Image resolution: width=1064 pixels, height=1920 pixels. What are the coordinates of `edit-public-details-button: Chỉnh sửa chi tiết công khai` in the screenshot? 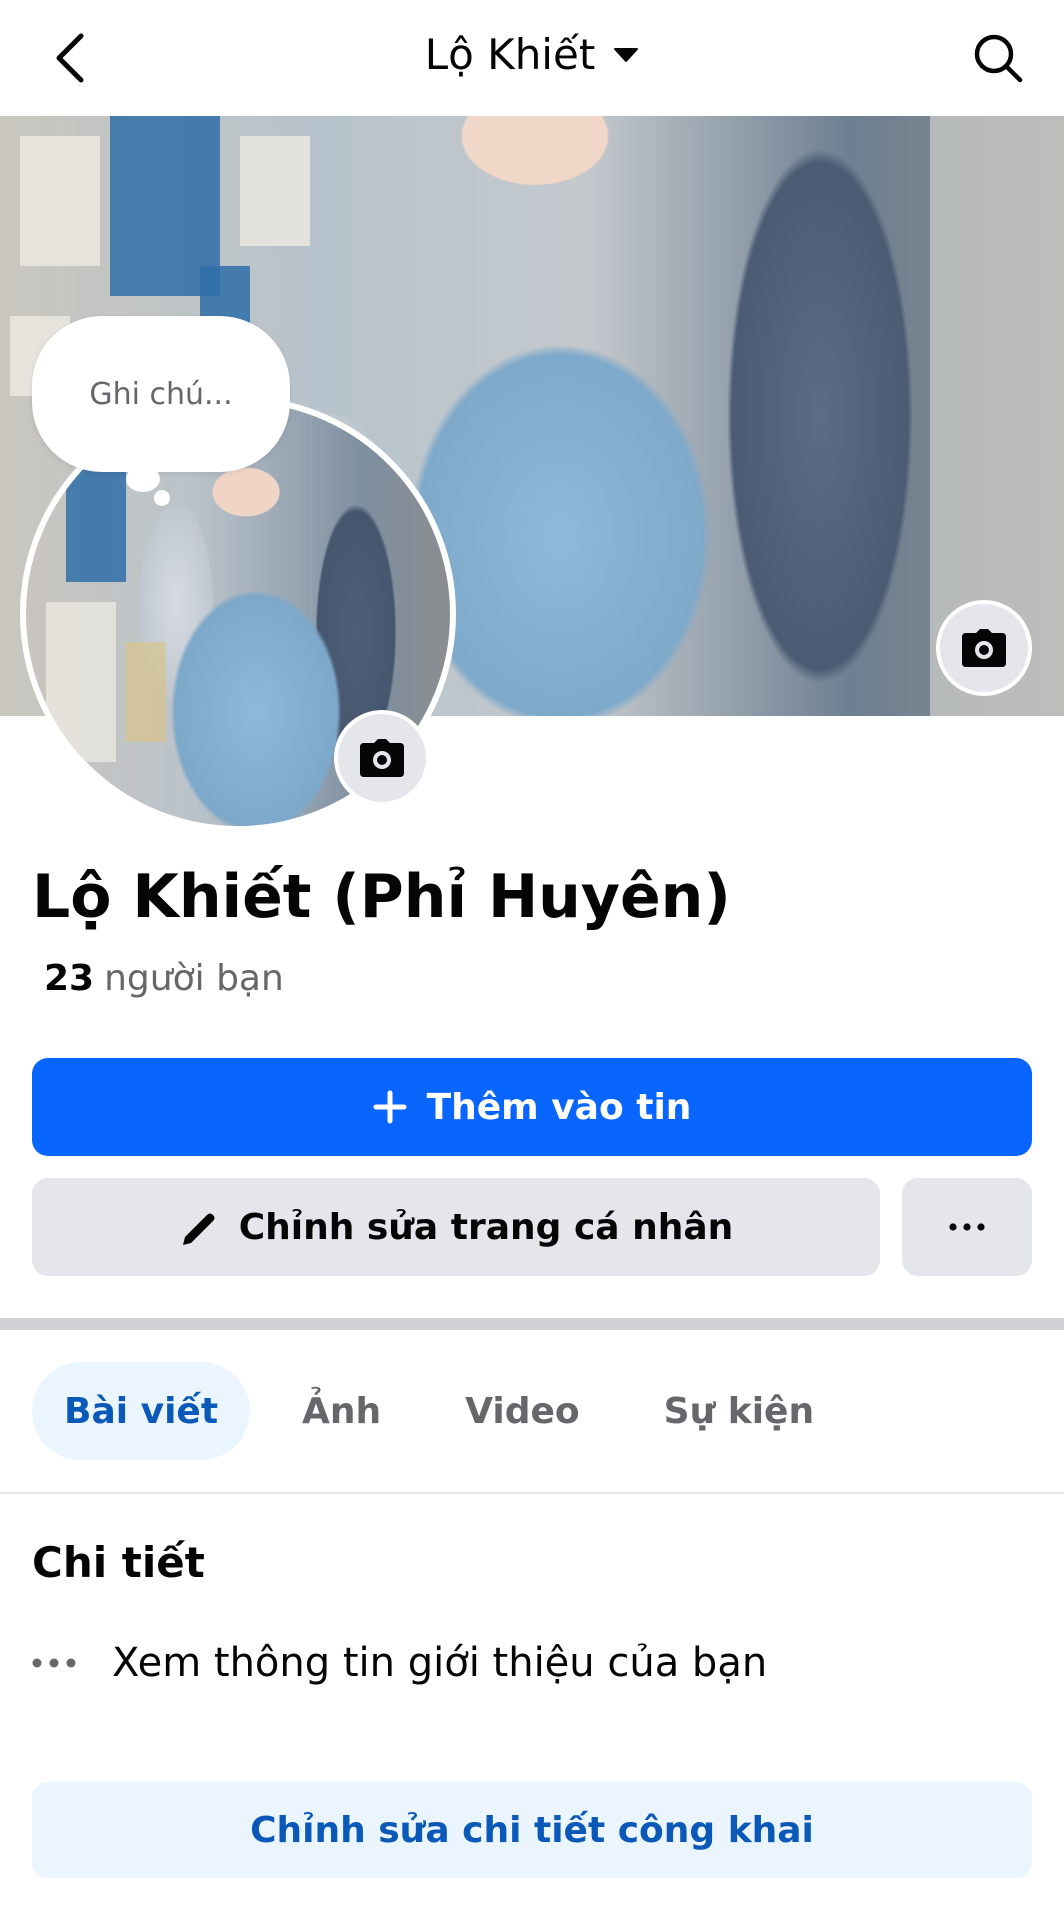 It's located at (532, 1830).